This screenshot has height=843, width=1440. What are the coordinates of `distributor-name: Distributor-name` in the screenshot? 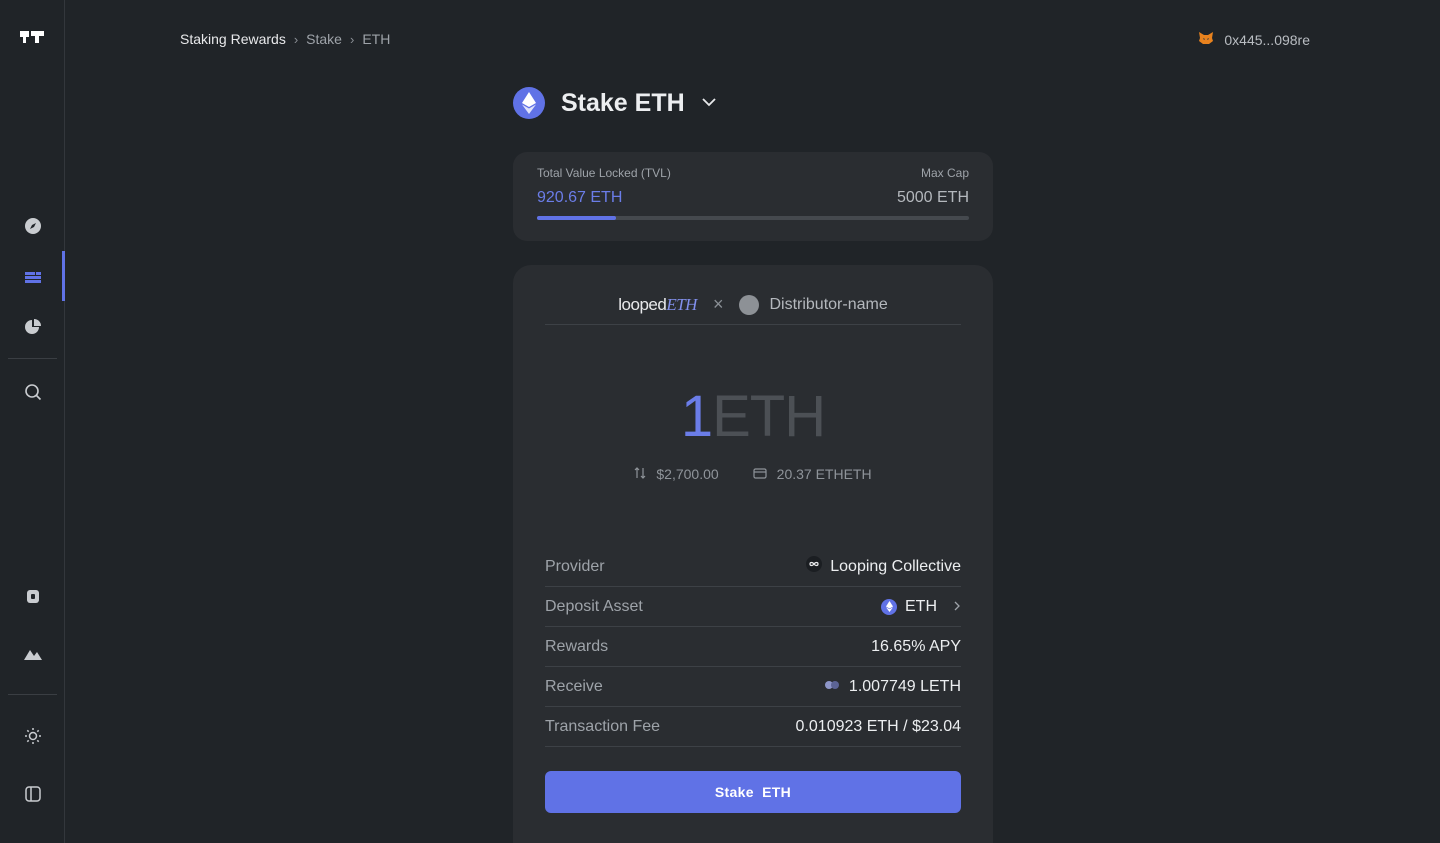 It's located at (828, 304).